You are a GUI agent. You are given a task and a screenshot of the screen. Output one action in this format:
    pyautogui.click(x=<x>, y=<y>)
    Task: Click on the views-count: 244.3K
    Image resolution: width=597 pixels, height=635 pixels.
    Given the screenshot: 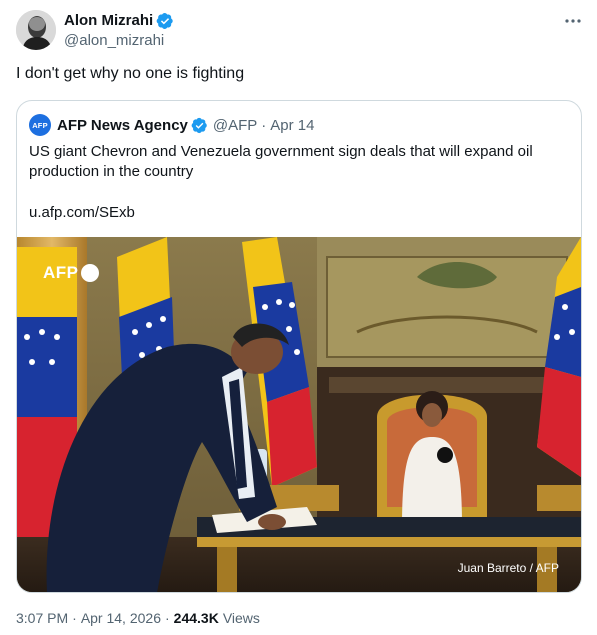 What is the action you would take?
    pyautogui.click(x=196, y=618)
    